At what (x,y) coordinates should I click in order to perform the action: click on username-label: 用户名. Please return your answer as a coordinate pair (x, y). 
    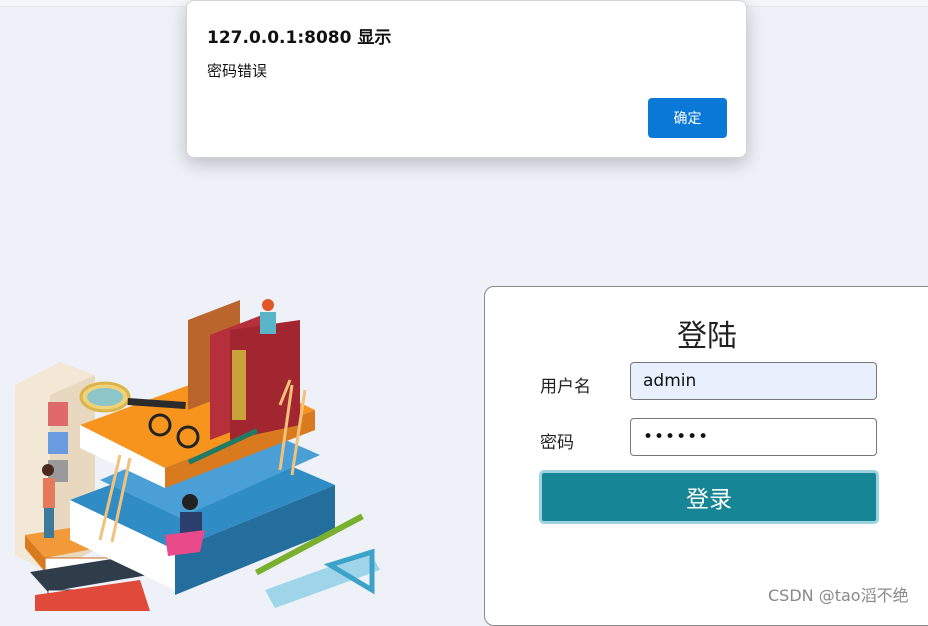
    Looking at the image, I should click on (565, 387).